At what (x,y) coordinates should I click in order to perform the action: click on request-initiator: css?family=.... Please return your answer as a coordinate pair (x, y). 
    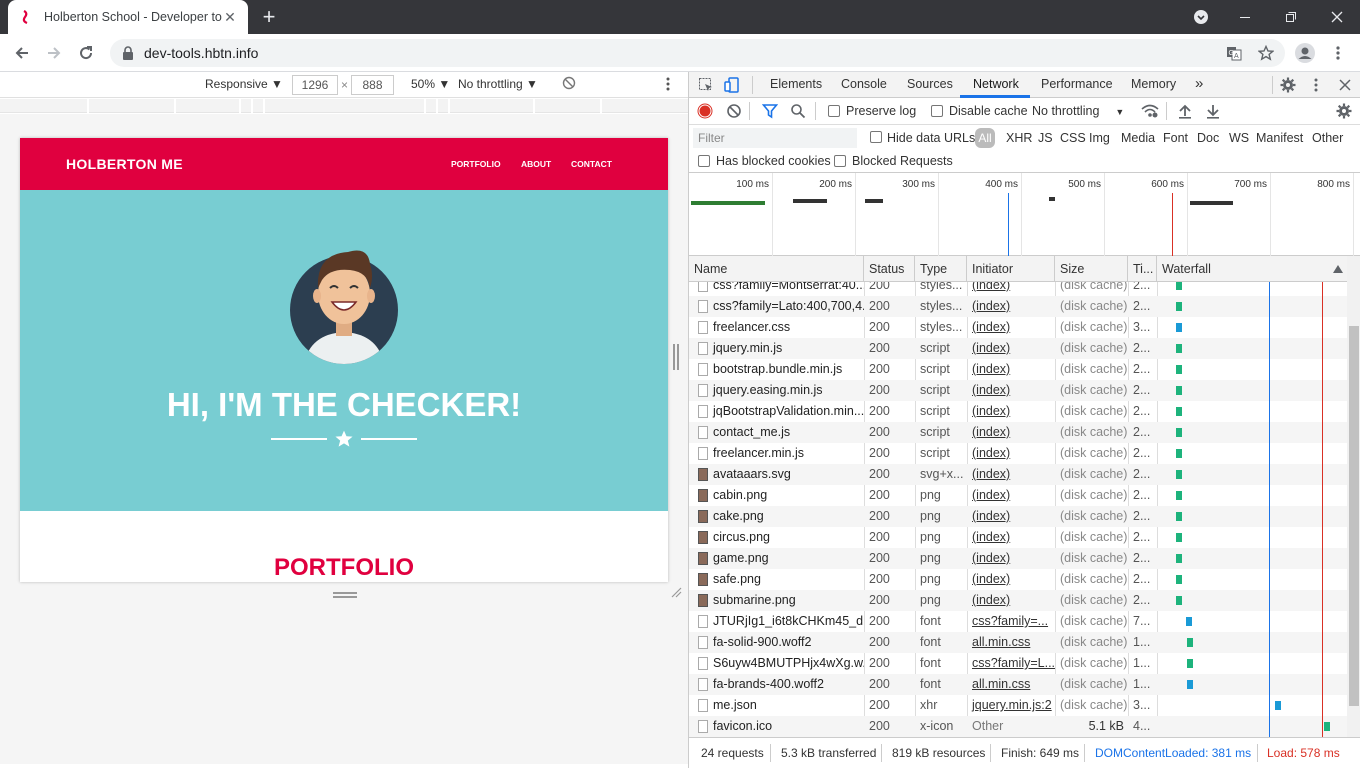
    Looking at the image, I should click on (1011, 621).